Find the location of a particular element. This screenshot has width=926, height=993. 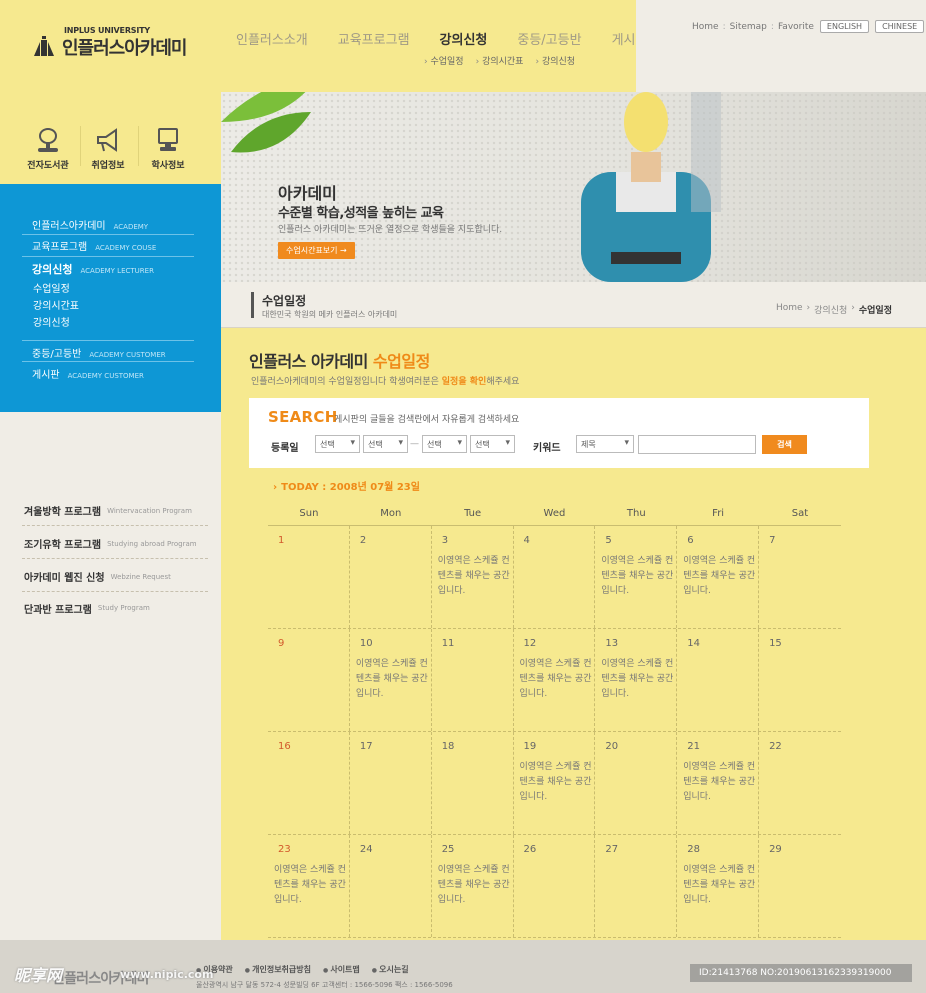

calendar-day-cell: 29 is located at coordinates (800, 886).